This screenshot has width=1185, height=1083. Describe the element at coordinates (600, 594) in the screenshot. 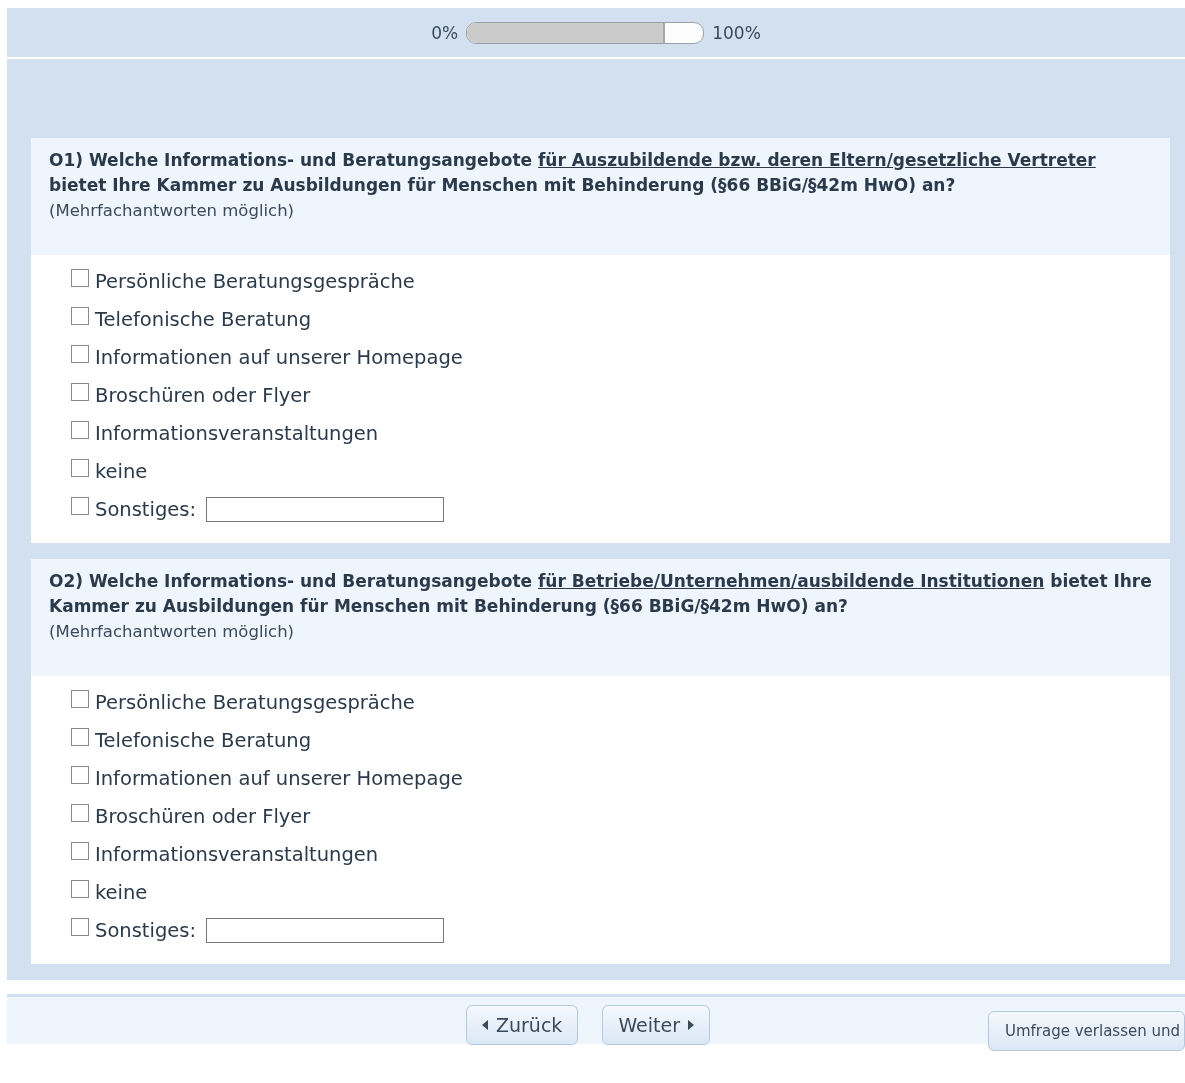

I see `question-text: O2) Welche Informations- und Beratungsangebote für Betriebe/Unternehmen/ausbildende Institutionen bietet Ihre Kammer zu Ausbildungen für Menschen mit Behinderung (§66 BBiG/§42m HwO) an?` at that location.